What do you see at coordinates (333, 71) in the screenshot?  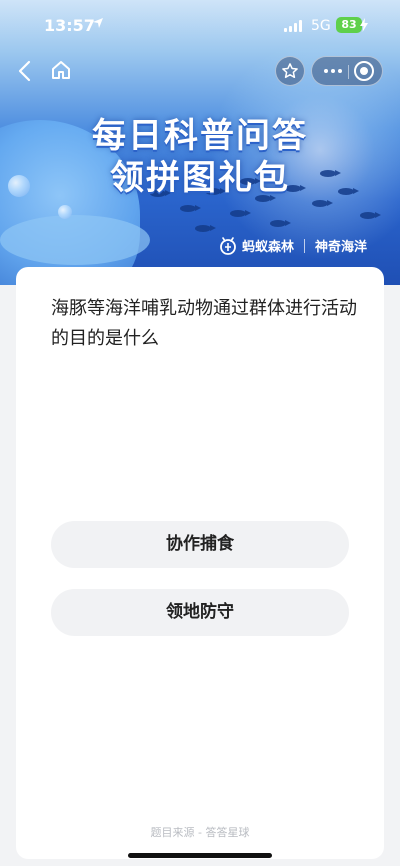 I see `more-icon` at bounding box center [333, 71].